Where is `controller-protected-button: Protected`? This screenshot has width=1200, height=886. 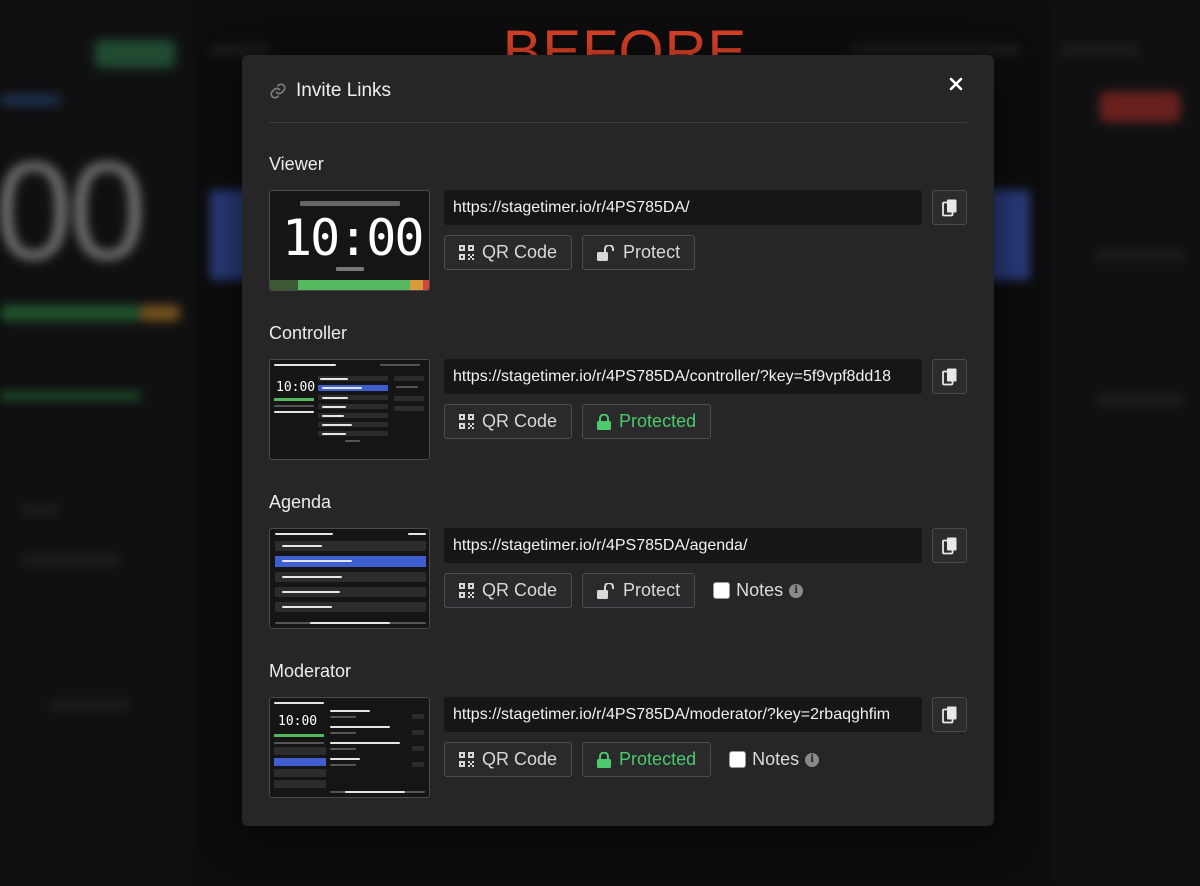 controller-protected-button: Protected is located at coordinates (647, 421).